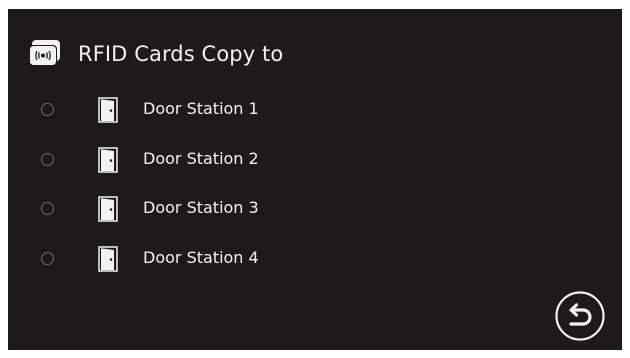 The width and height of the screenshot is (630, 358). Describe the element at coordinates (201, 108) in the screenshot. I see `door-station-label: Door Station 1` at that location.